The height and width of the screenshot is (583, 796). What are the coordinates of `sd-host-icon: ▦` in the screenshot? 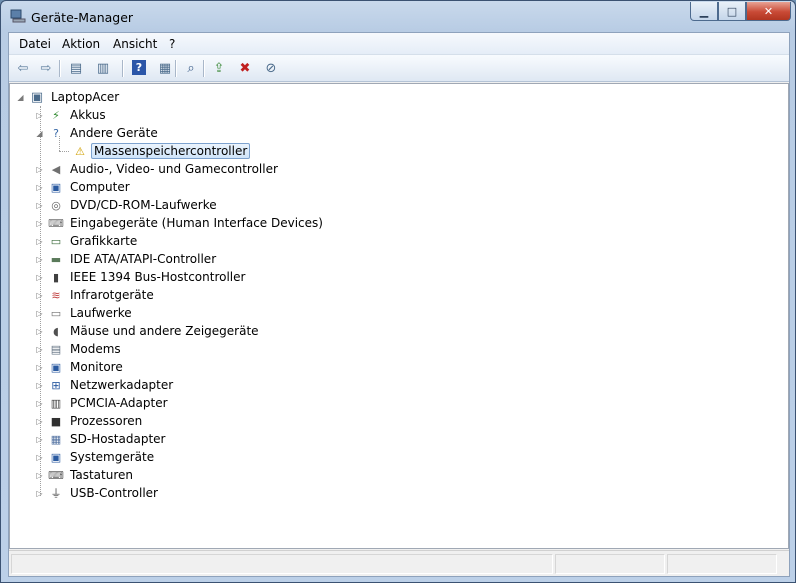 It's located at (56, 439).